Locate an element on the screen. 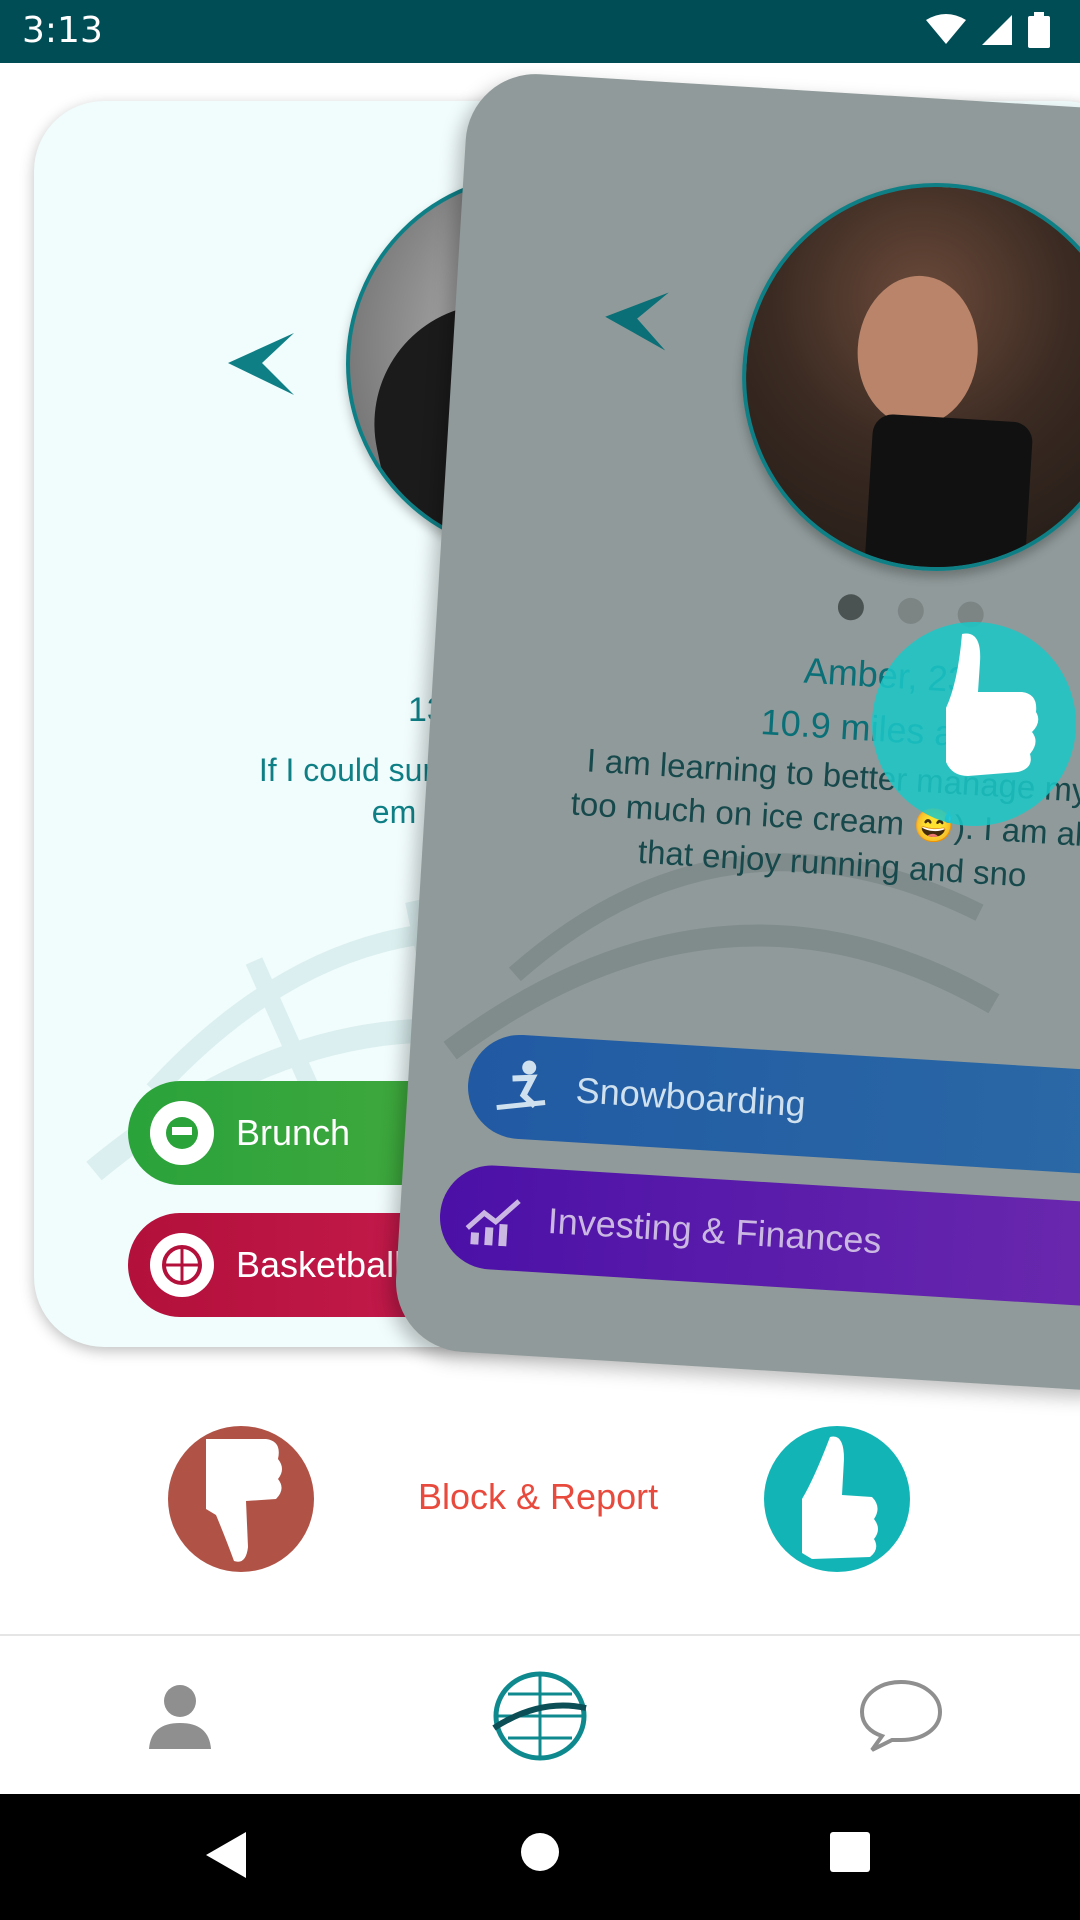 This screenshot has width=1080, height=1920. recents-icon is located at coordinates (850, 1852).